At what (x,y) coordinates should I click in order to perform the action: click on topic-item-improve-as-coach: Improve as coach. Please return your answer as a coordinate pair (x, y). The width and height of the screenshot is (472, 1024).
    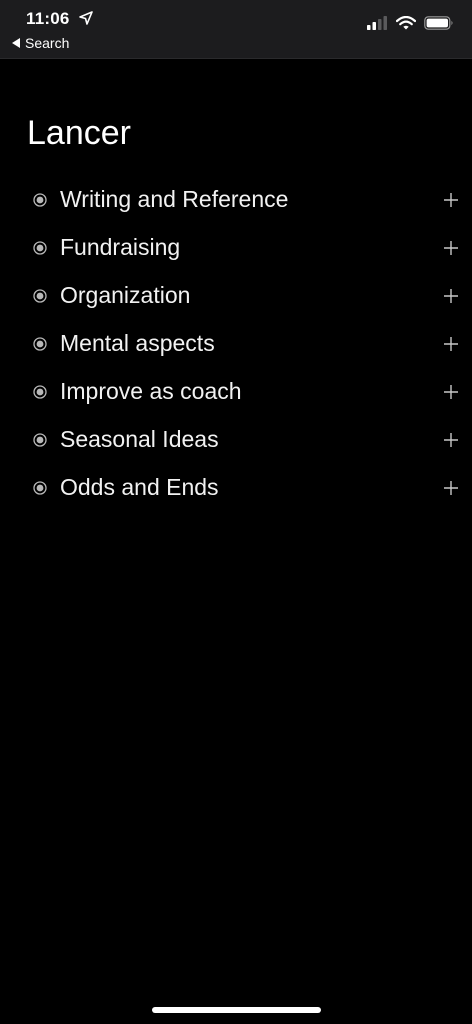
    Looking at the image, I should click on (236, 392).